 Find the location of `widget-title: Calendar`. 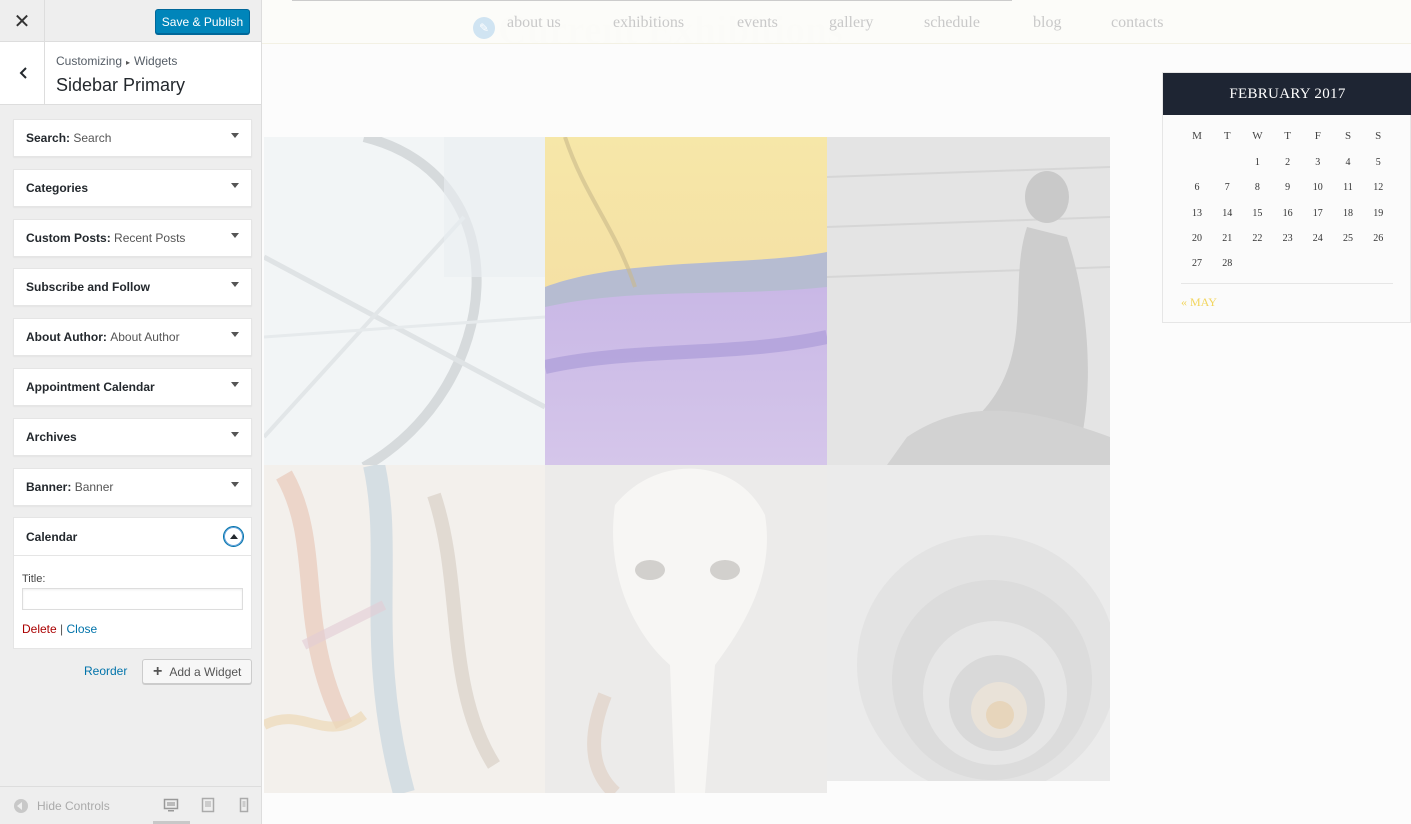

widget-title: Calendar is located at coordinates (52, 537).